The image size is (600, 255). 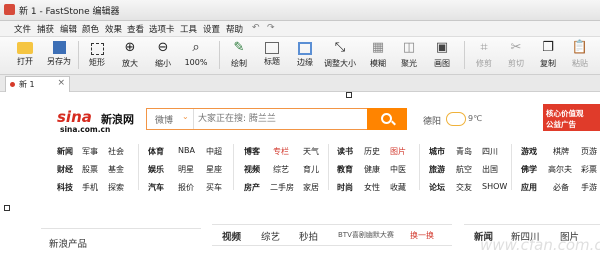 What do you see at coordinates (214, 151) in the screenshot?
I see `nav-link: 中超` at bounding box center [214, 151].